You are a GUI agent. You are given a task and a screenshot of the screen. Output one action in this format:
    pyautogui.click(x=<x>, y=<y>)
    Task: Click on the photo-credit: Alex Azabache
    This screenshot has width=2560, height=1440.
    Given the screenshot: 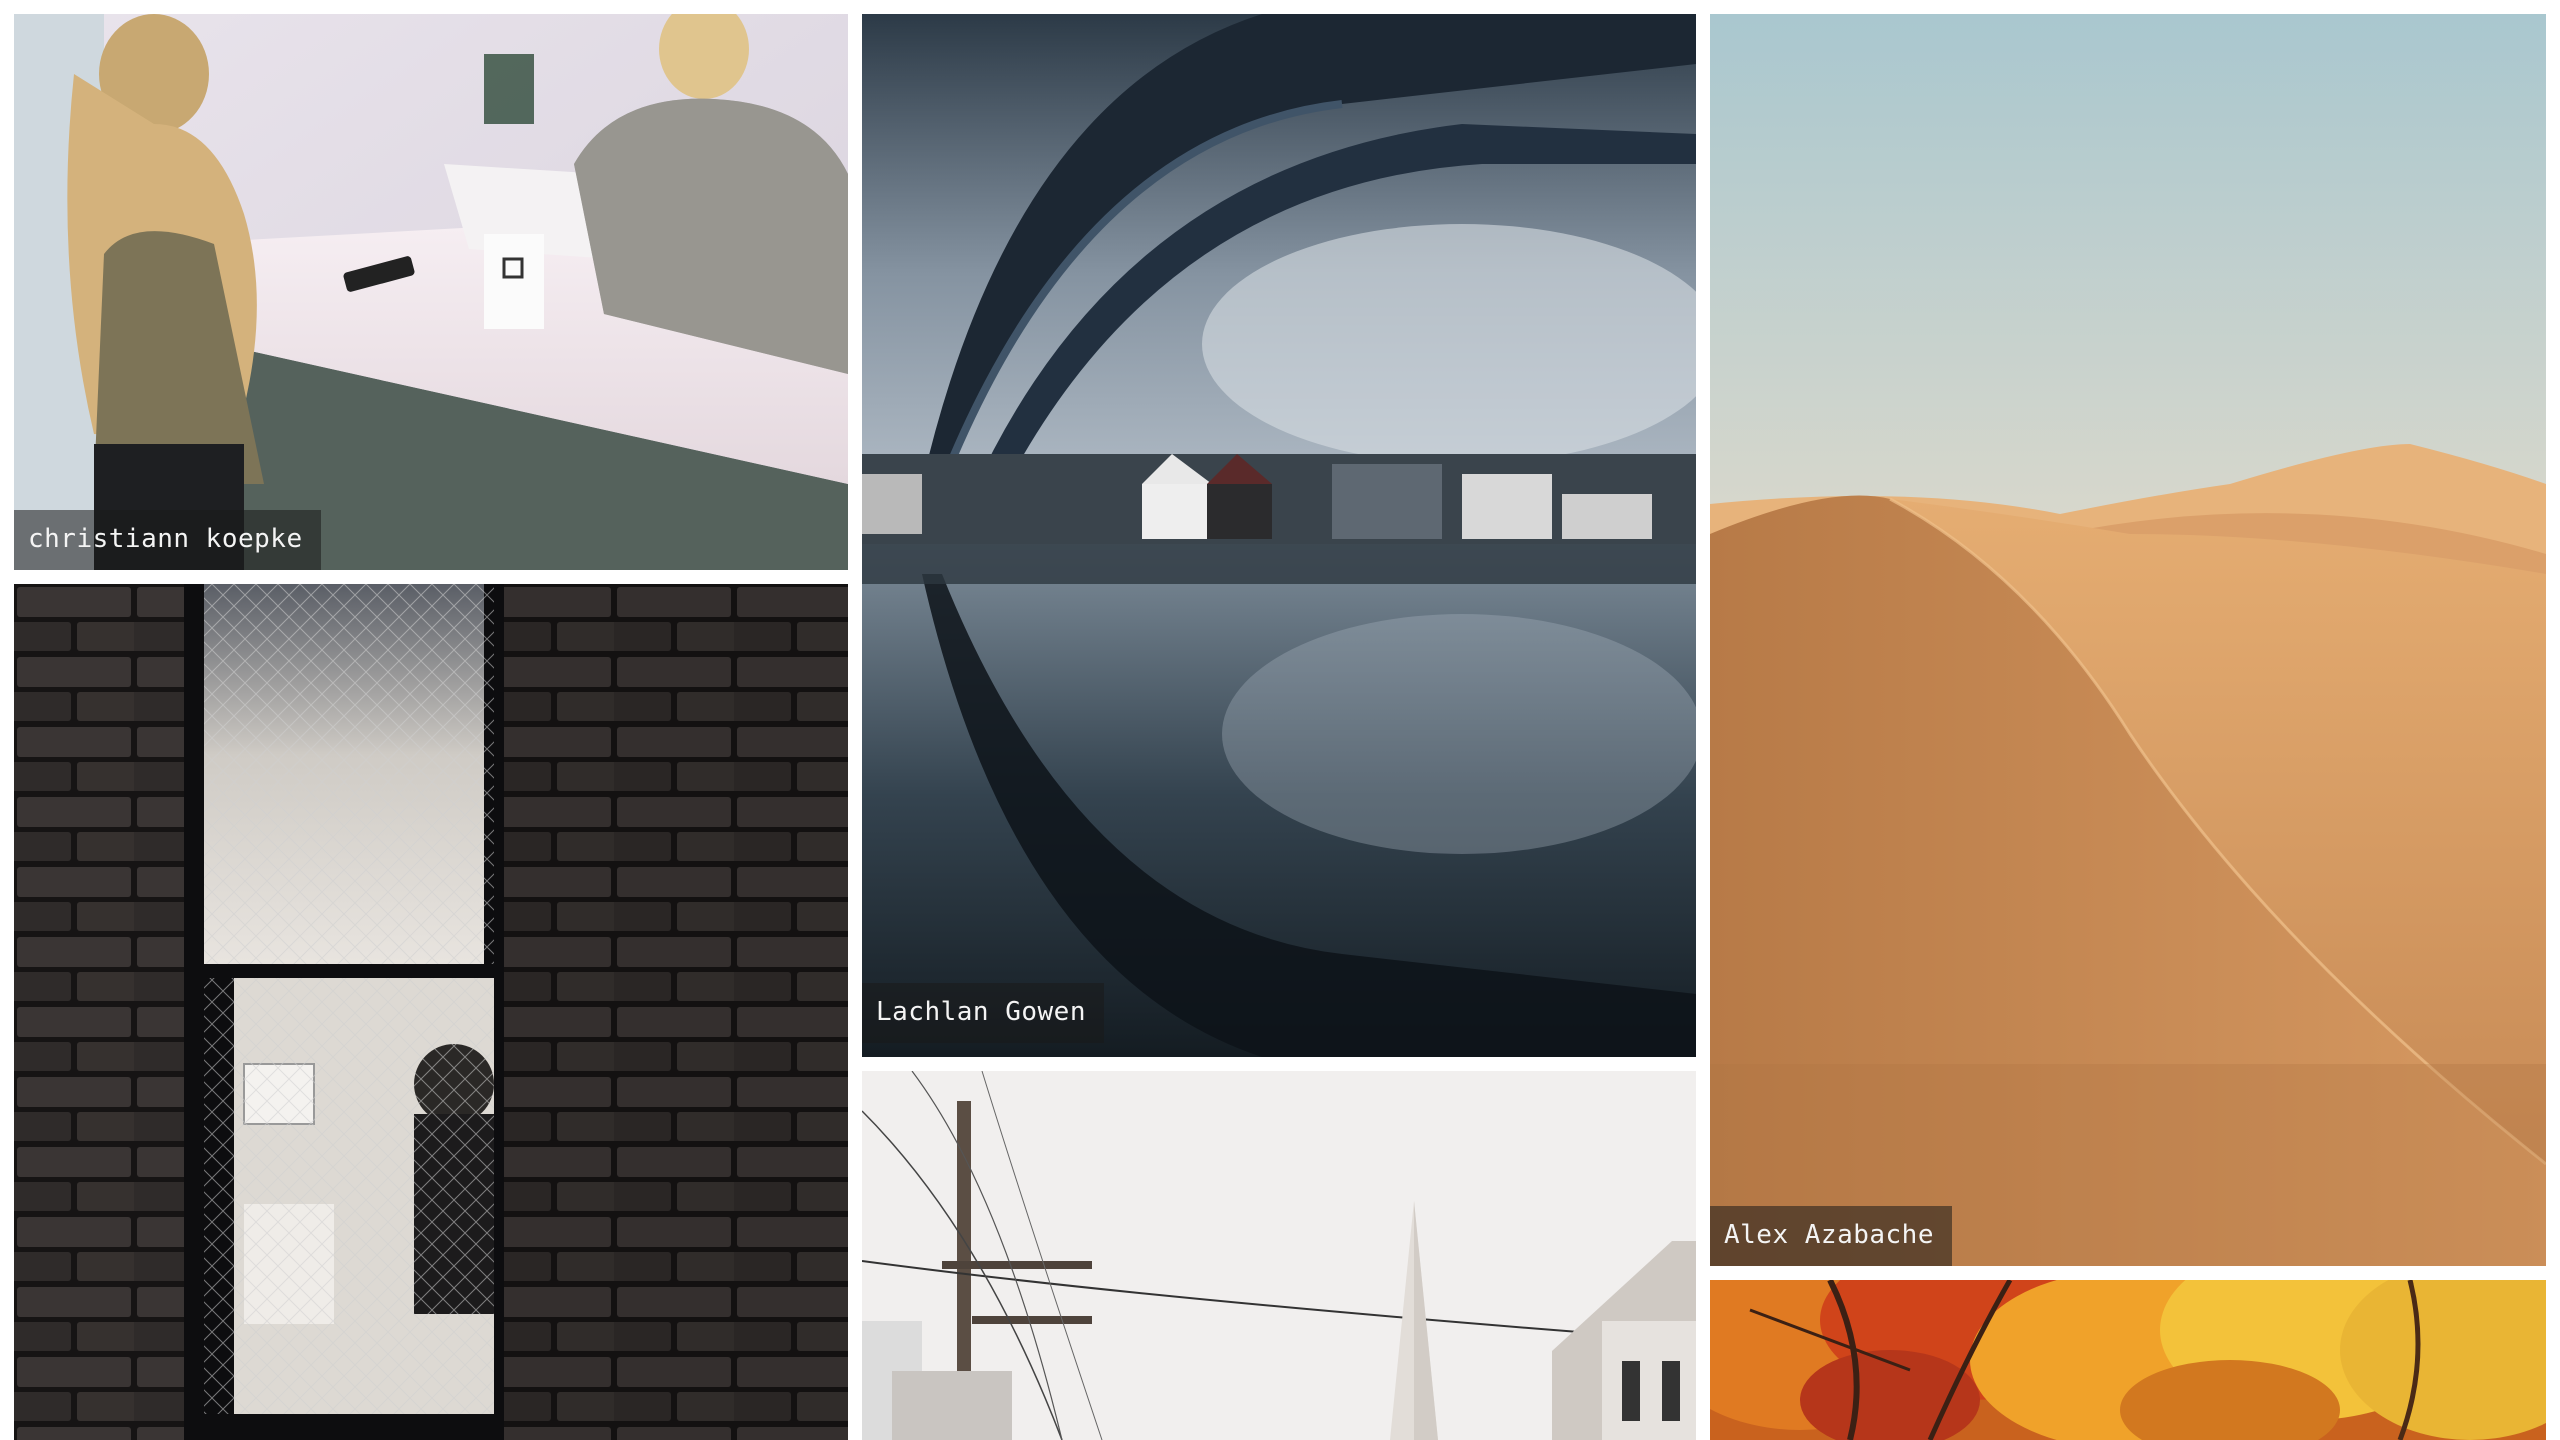 What is the action you would take?
    pyautogui.click(x=1831, y=1236)
    